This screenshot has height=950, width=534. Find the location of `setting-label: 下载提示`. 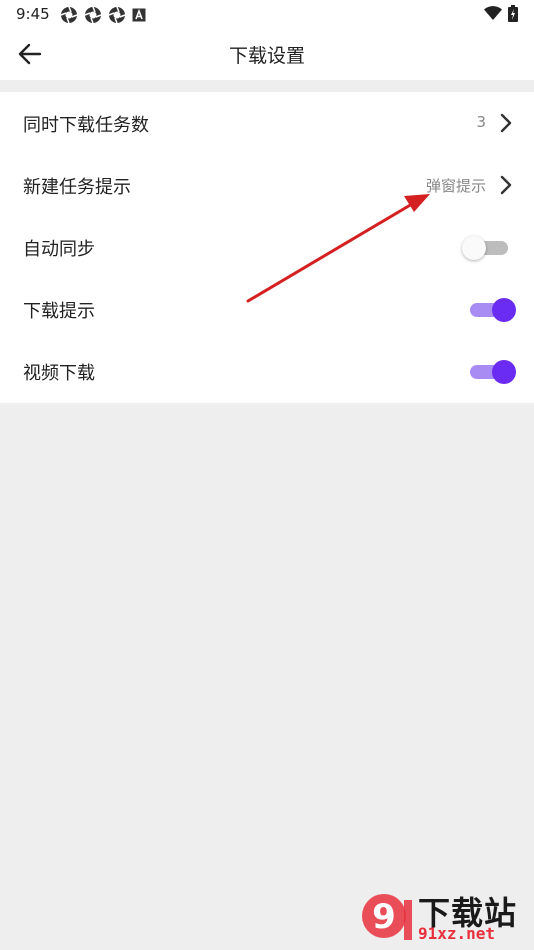

setting-label: 下载提示 is located at coordinates (59, 311).